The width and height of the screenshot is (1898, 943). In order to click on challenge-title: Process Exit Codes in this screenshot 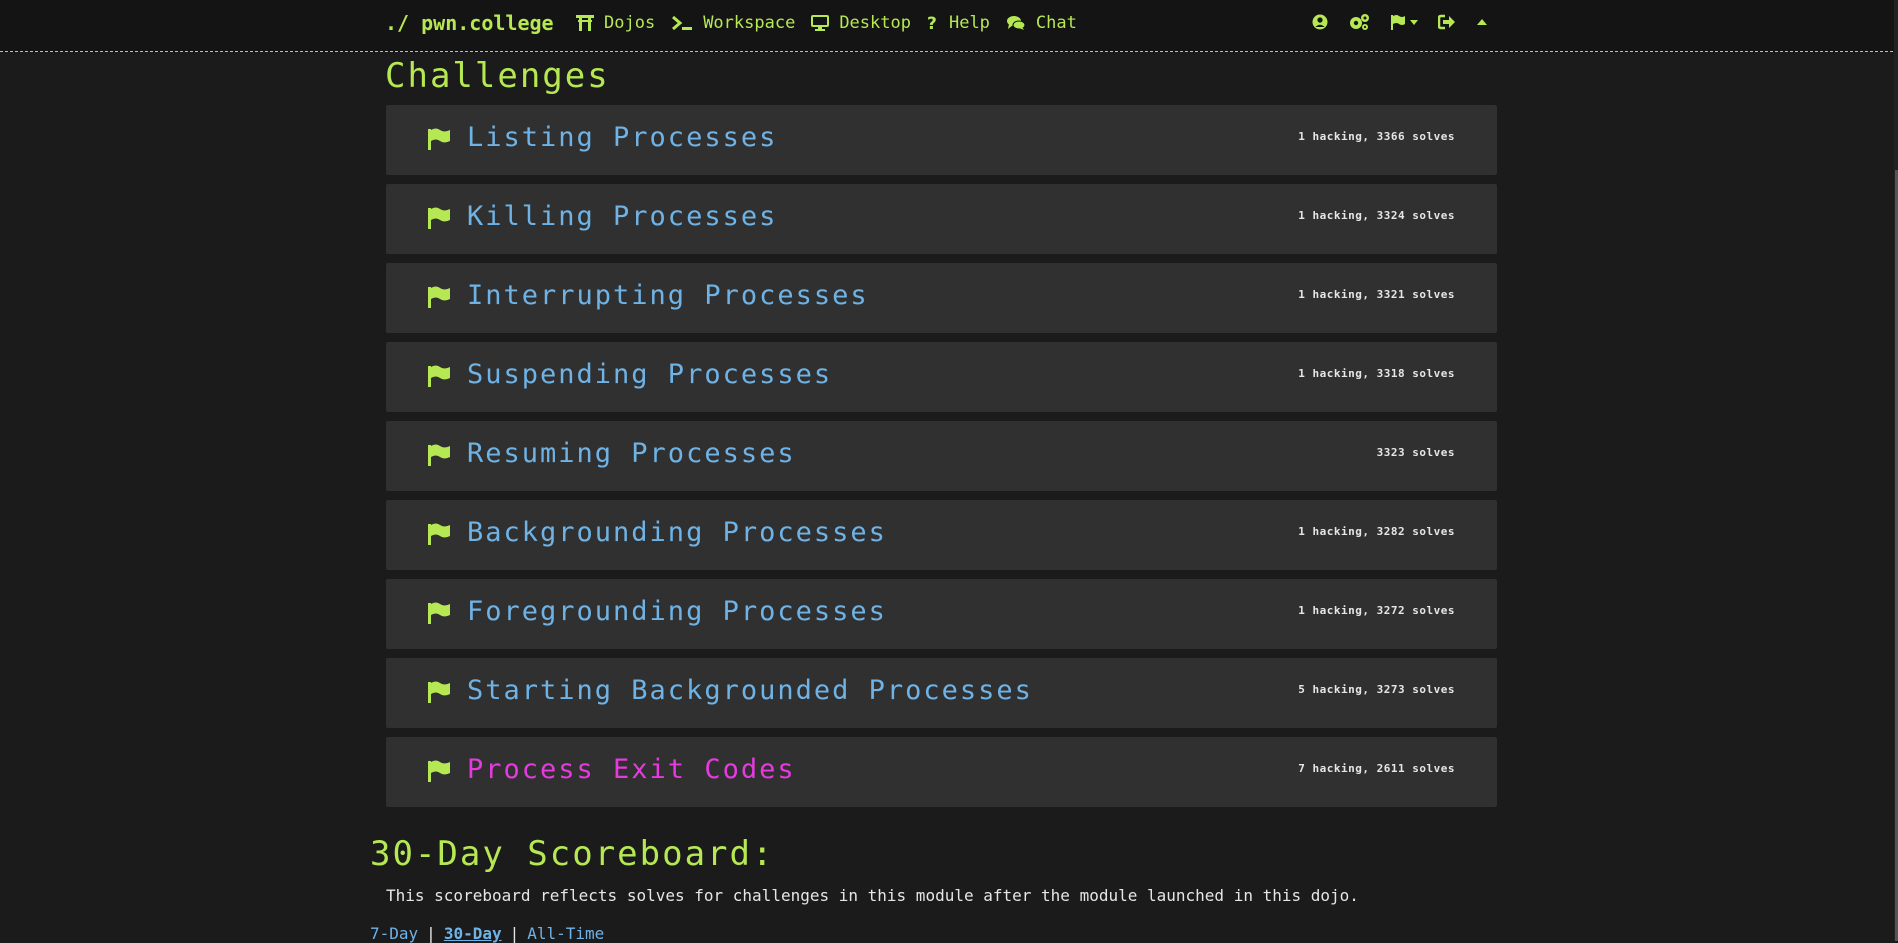, I will do `click(631, 769)`.